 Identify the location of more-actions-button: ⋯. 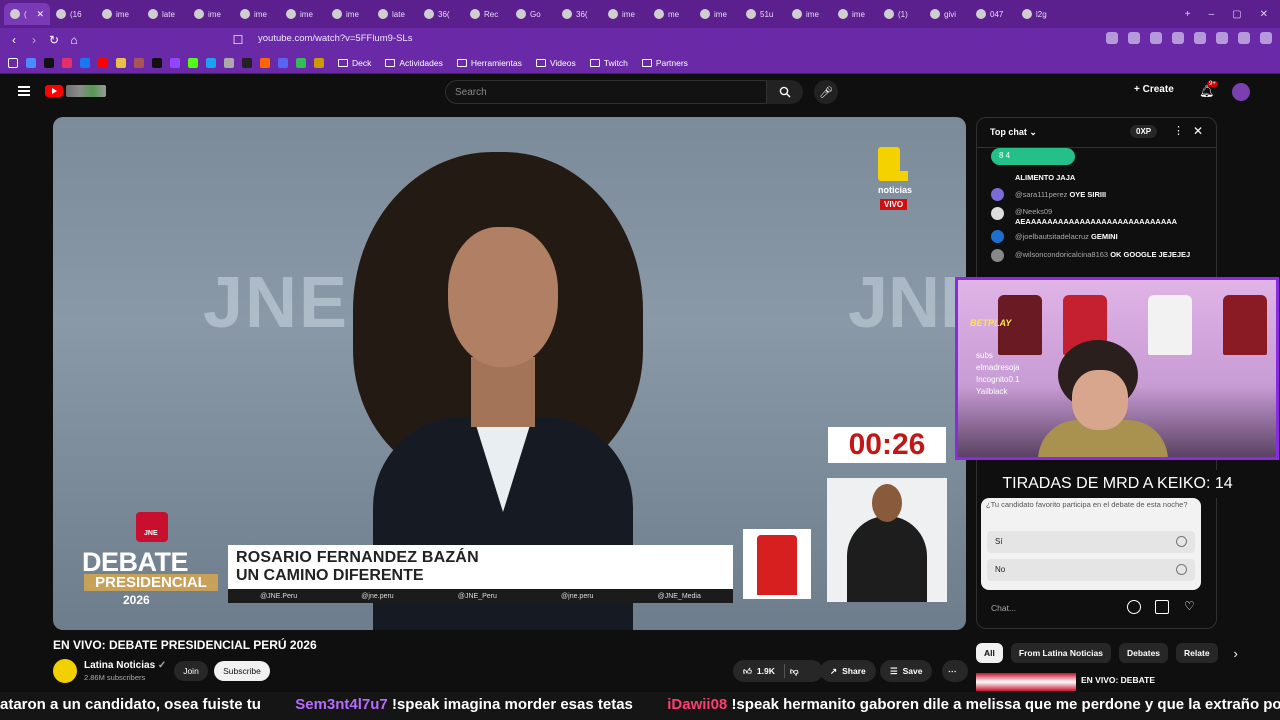
(955, 671).